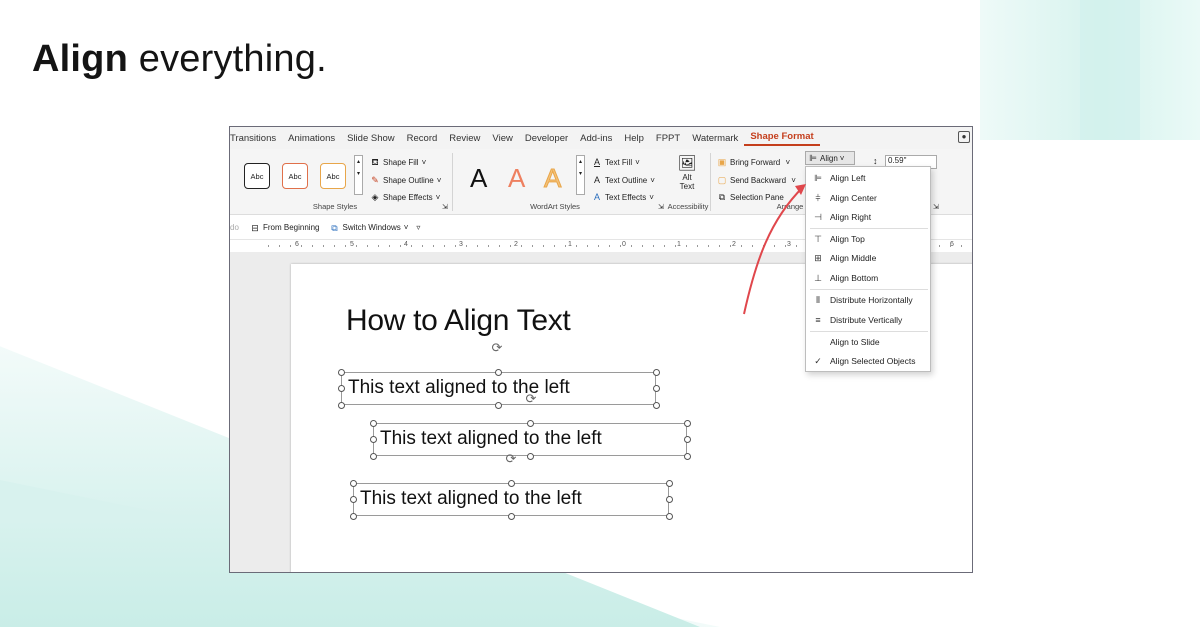 The width and height of the screenshot is (1200, 627). I want to click on shape-outline-label: Shape Outline, so click(408, 180).